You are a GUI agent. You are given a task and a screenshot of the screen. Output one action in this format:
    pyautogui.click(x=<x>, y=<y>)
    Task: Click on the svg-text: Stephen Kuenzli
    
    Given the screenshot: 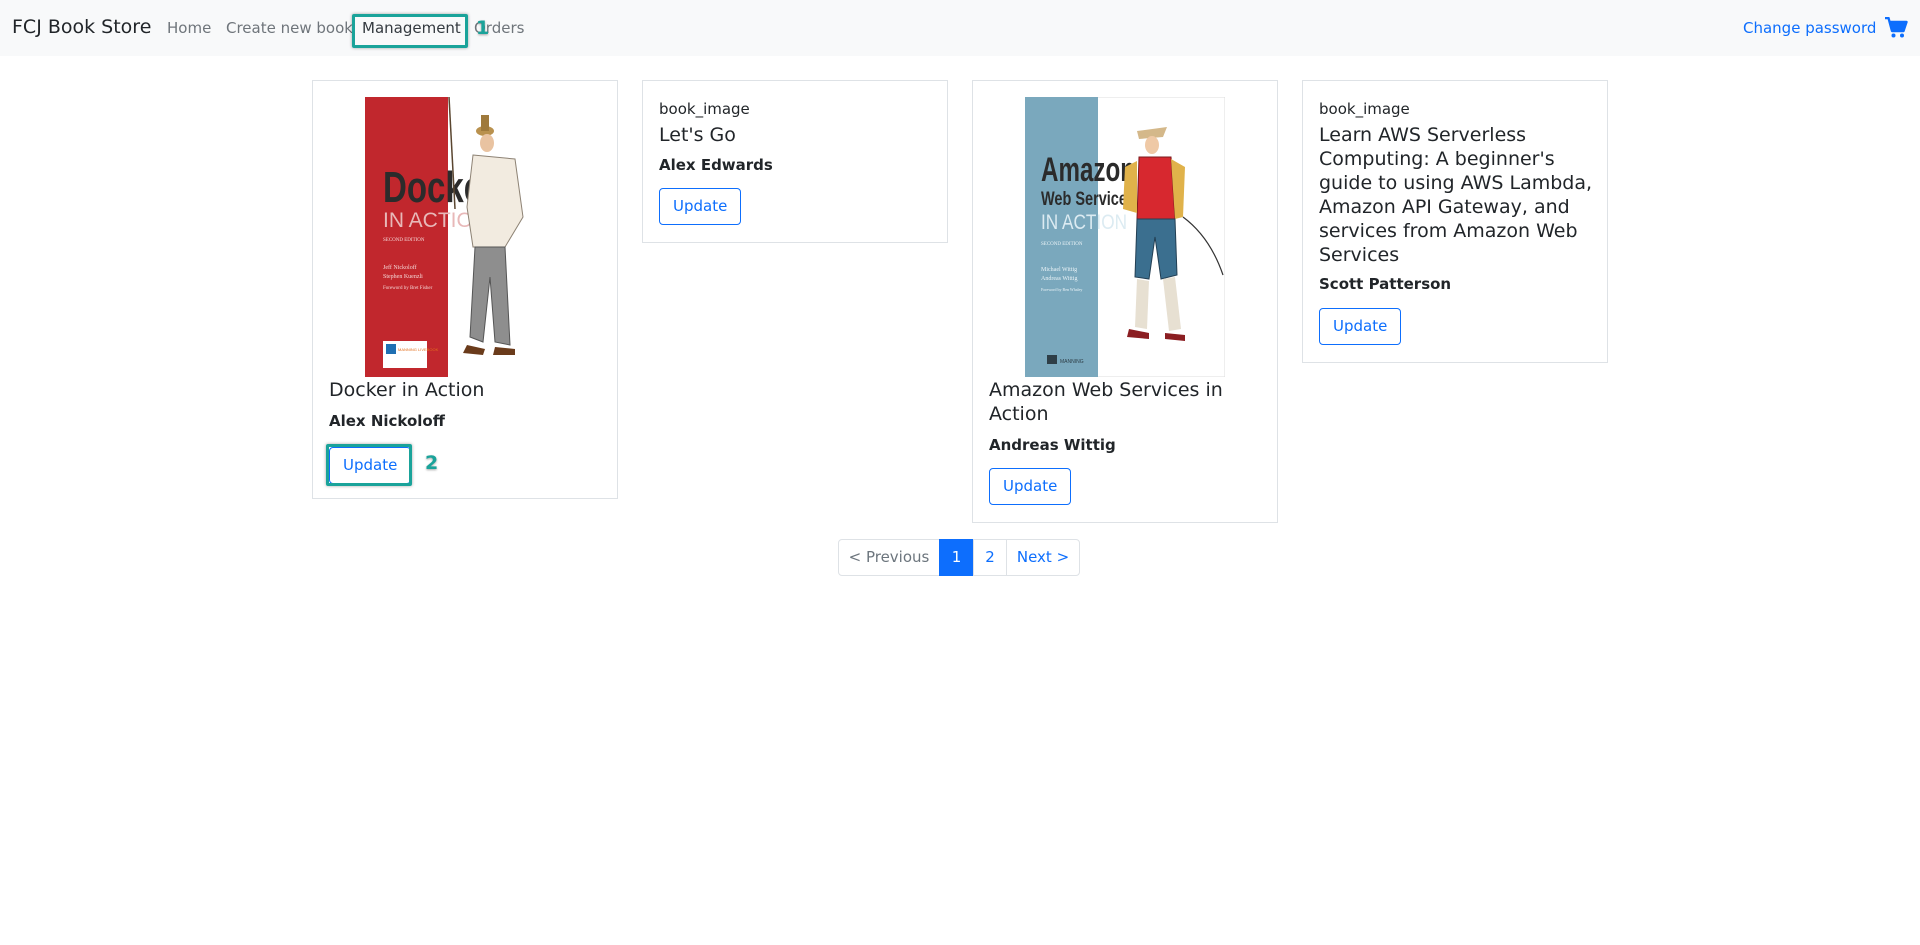 What is the action you would take?
    pyautogui.click(x=403, y=277)
    